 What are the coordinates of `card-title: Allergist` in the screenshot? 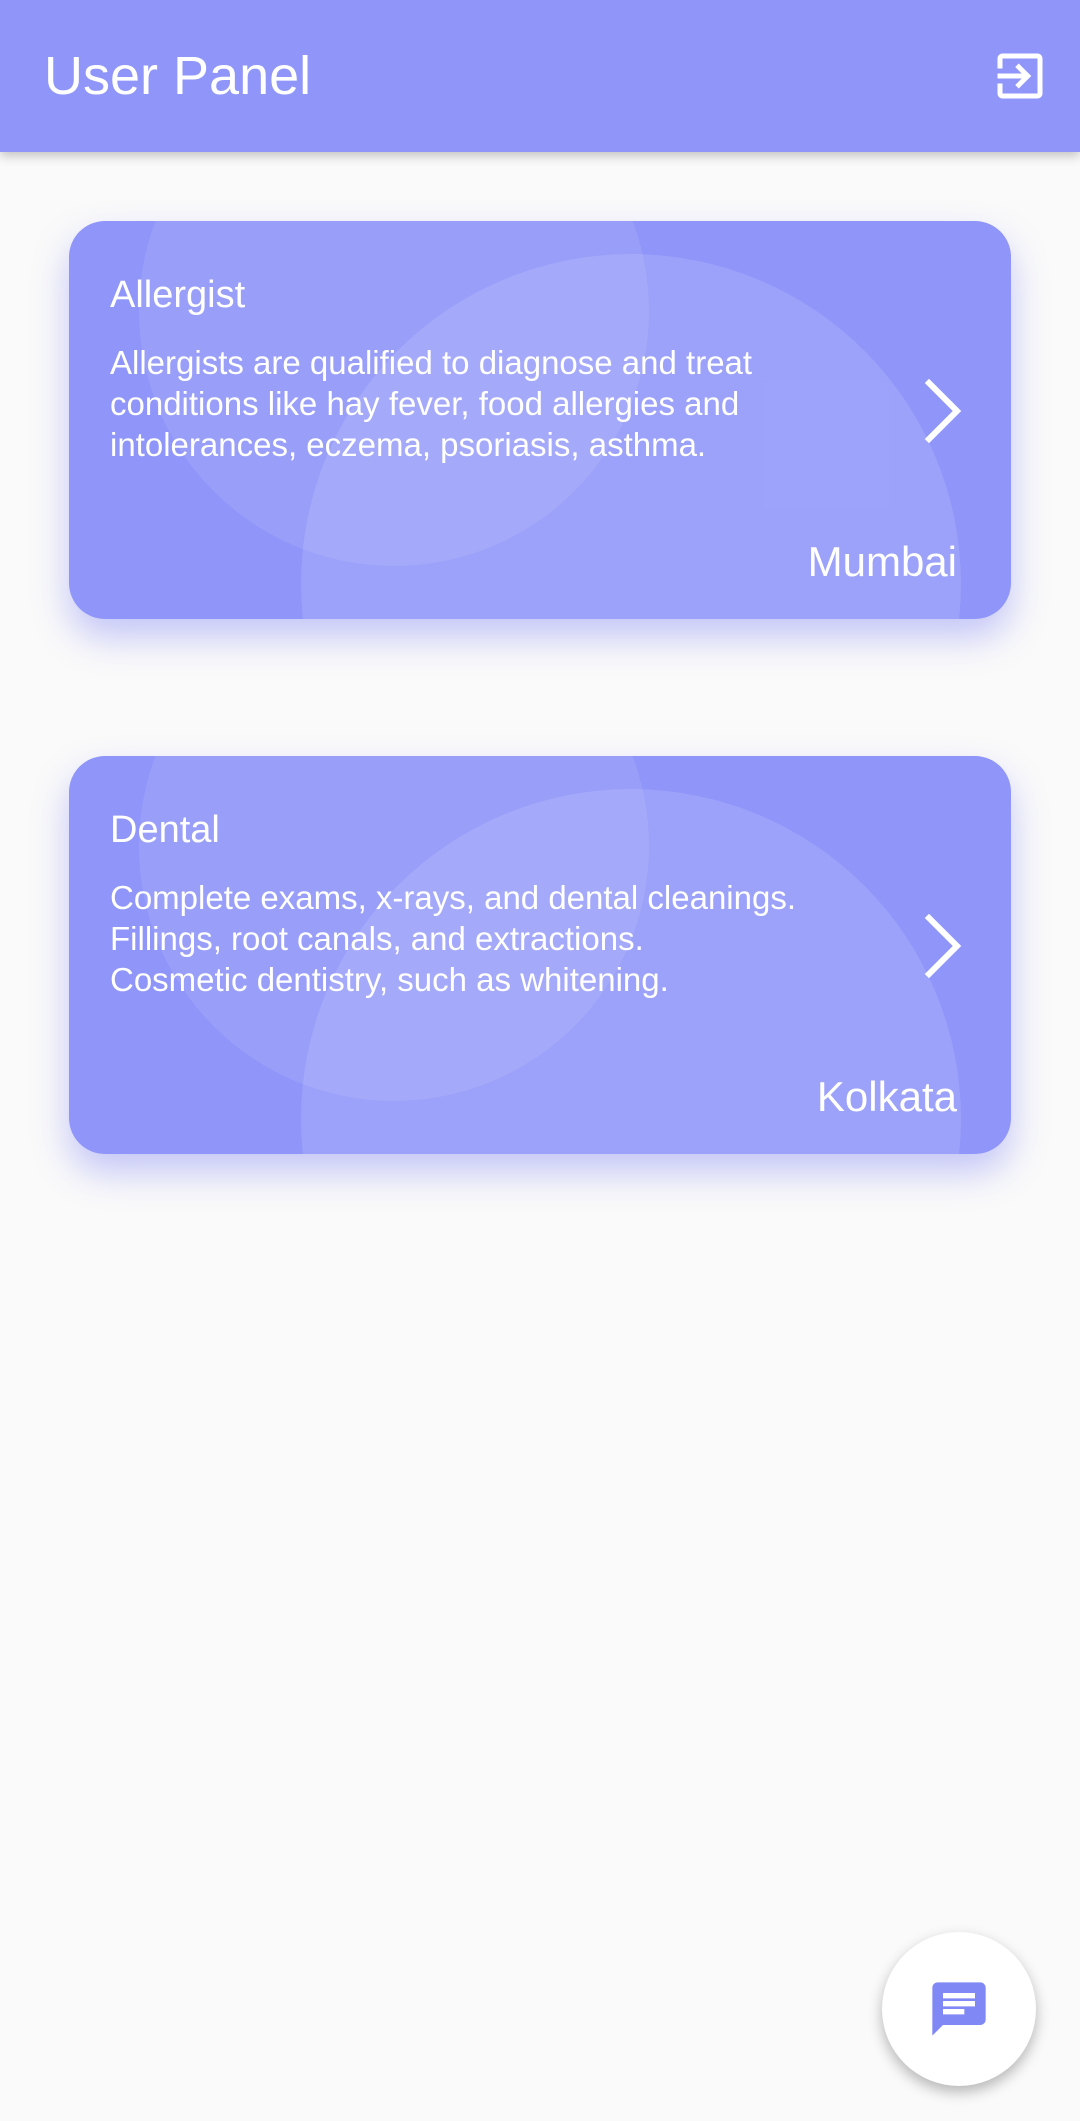 It's located at (178, 295).